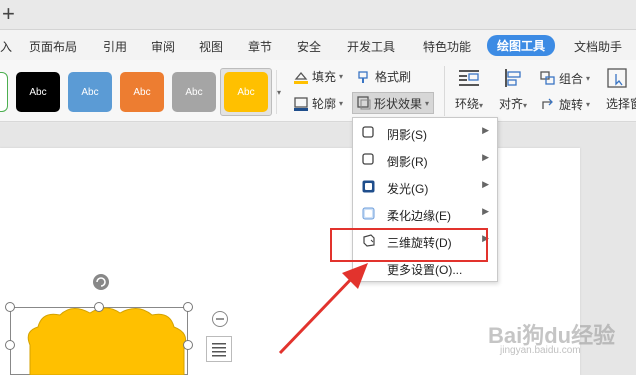 The width and height of the screenshot is (636, 375). Describe the element at coordinates (466, 104) in the screenshot. I see `wrap-label: 环绕` at that location.